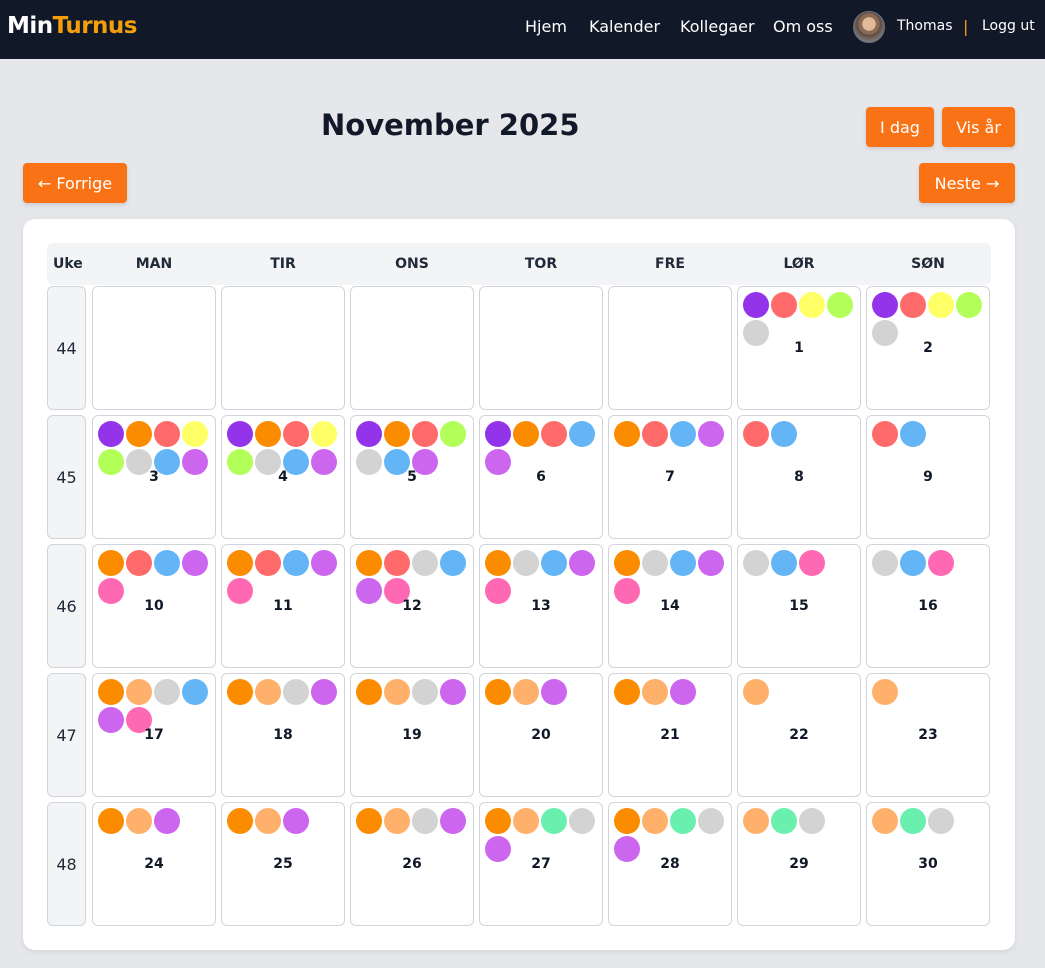 The image size is (1045, 968). What do you see at coordinates (66, 477) in the screenshot?
I see `week-number-cell: 45` at bounding box center [66, 477].